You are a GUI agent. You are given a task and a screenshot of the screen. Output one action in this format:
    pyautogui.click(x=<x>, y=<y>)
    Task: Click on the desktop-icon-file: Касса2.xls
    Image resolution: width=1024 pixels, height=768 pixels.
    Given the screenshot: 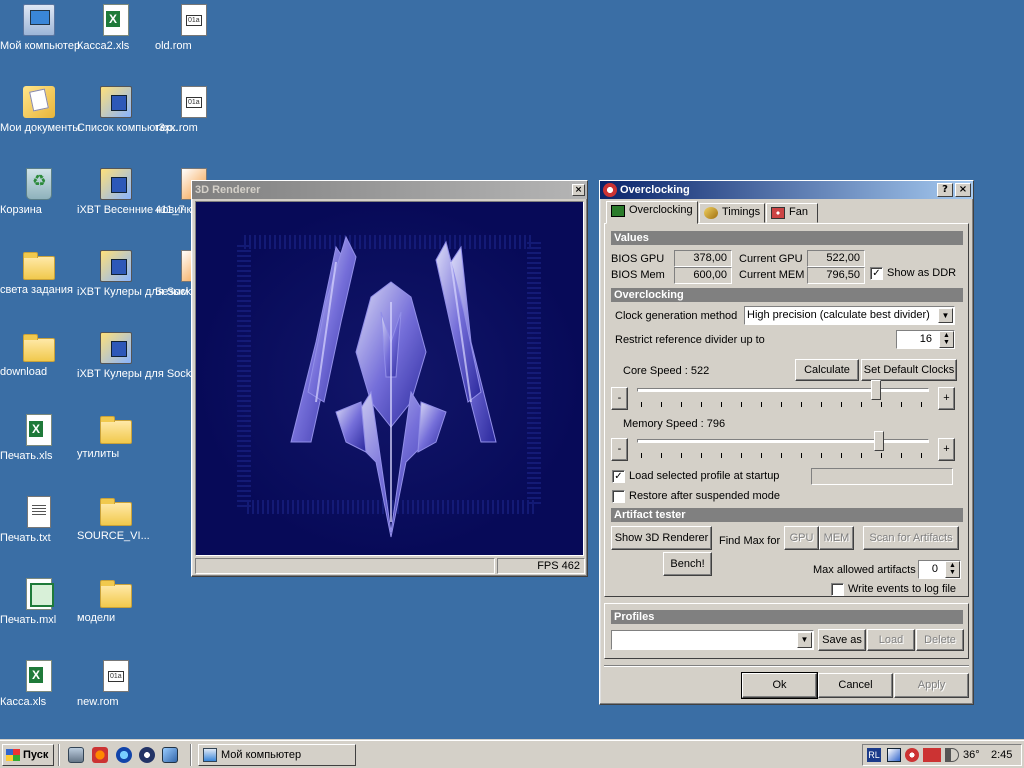 What is the action you would take?
    pyautogui.click(x=116, y=28)
    